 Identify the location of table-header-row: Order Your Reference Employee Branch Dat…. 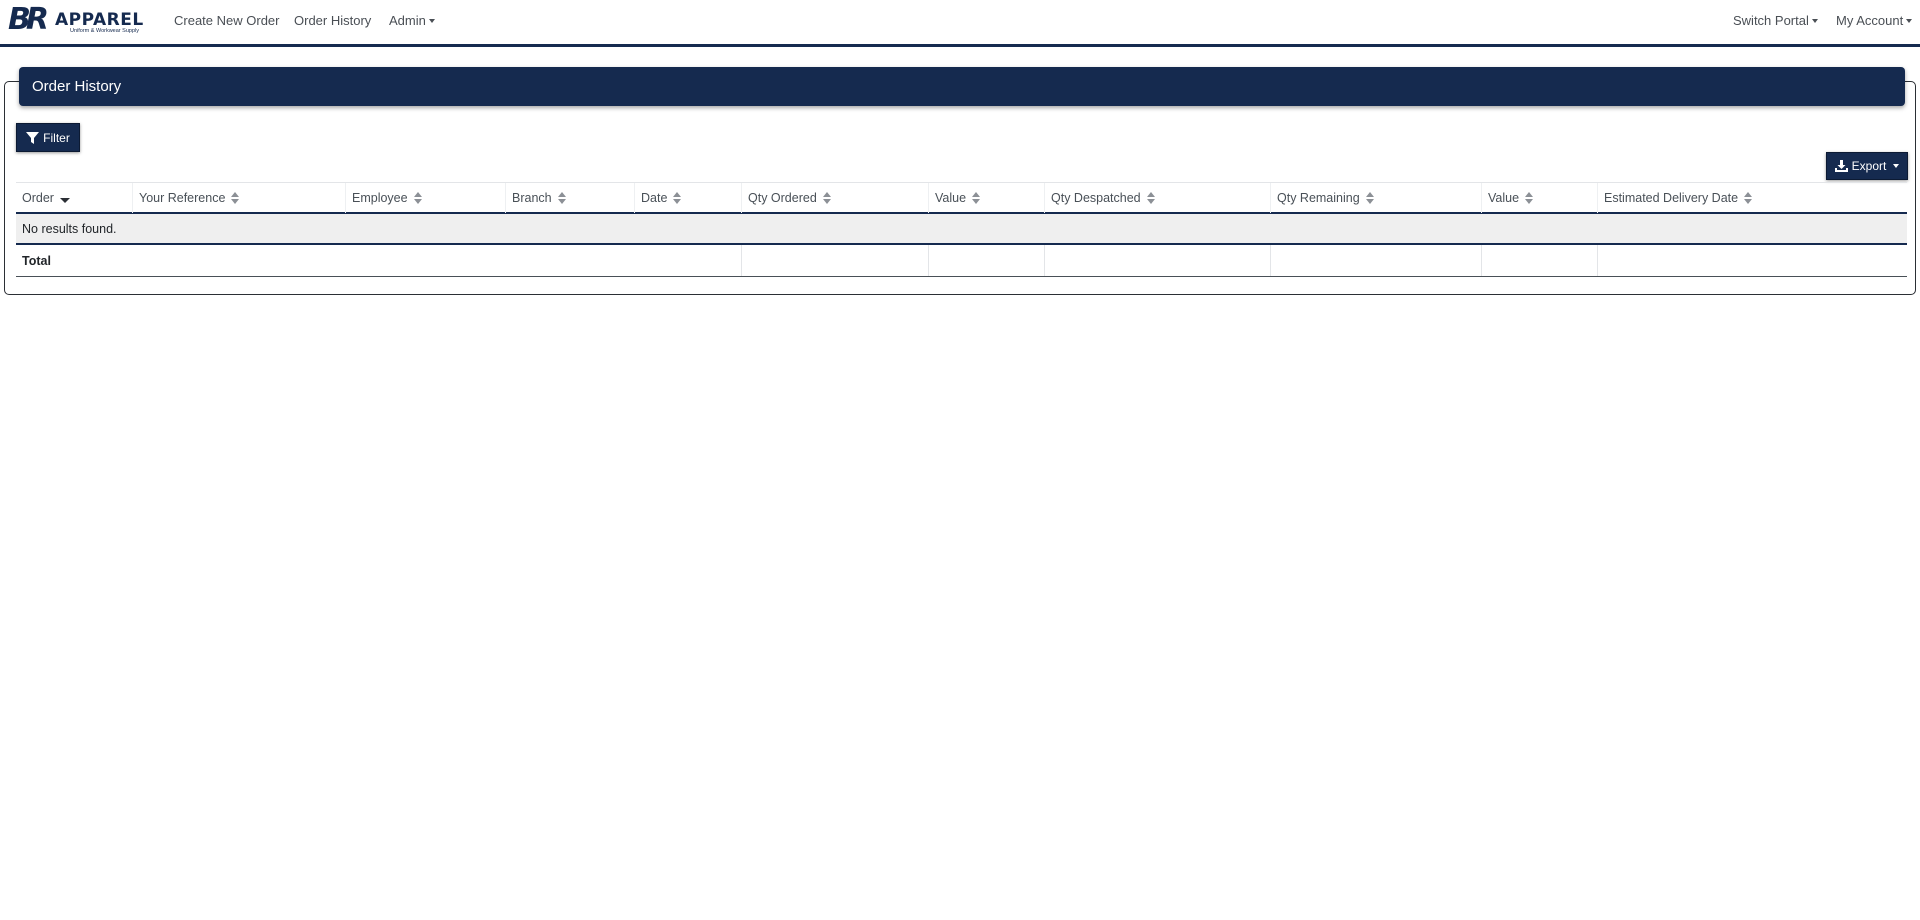
(961, 198).